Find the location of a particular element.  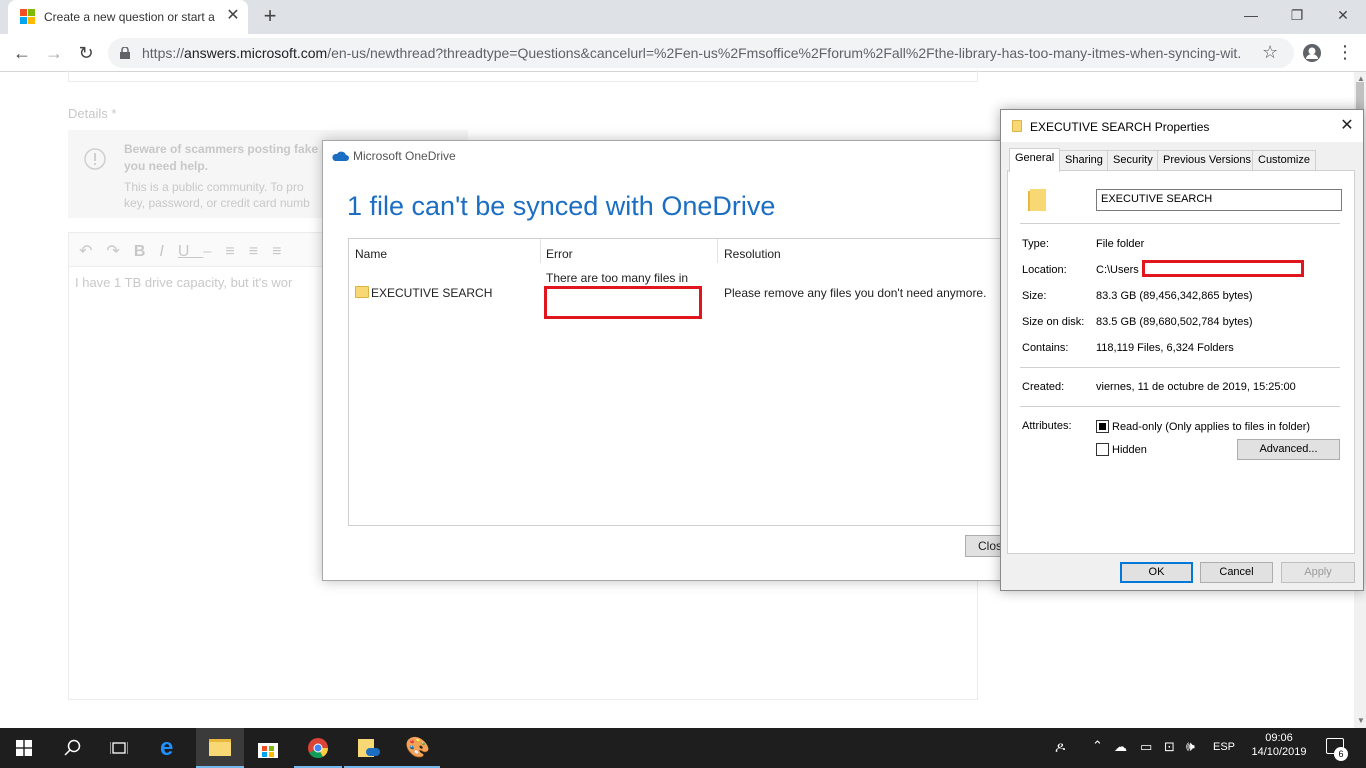

new-tab-icon: + is located at coordinates (270, 16).